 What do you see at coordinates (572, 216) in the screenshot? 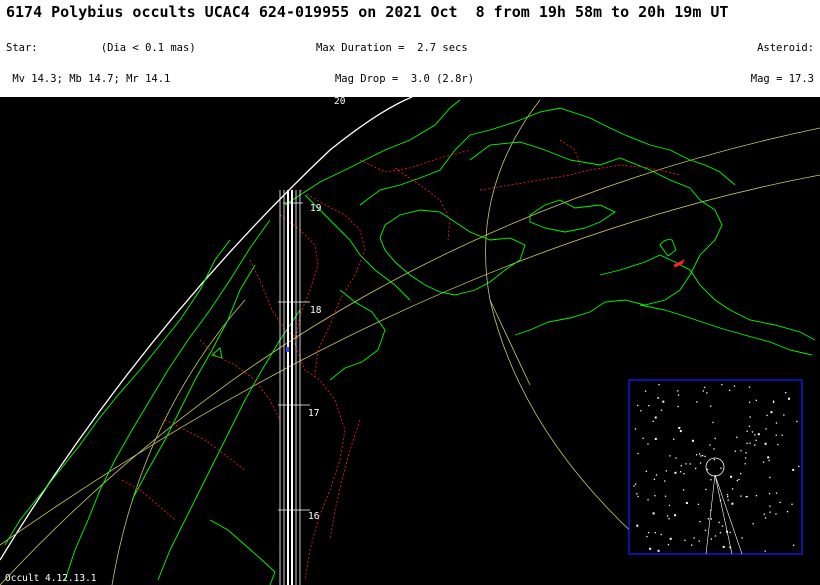
I see `coastline-inlet` at bounding box center [572, 216].